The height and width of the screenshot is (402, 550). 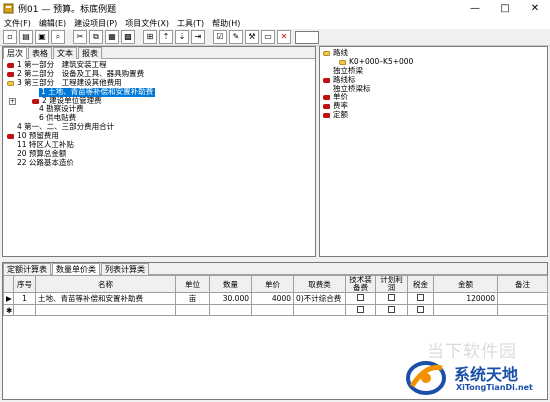 What do you see at coordinates (275, 23) in the screenshot?
I see `menu-bar: 文件(F) 编辑(E) 建设项目(P) 项目文件(X) 工具(T) 帮助(H)` at bounding box center [275, 23].